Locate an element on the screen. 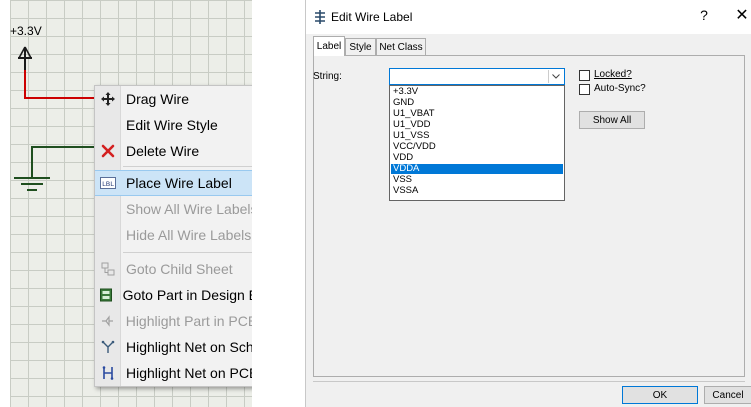 This screenshot has height=407, width=751. dialog-titlebar: Edit Wire Label ? ✕ is located at coordinates (528, 17).